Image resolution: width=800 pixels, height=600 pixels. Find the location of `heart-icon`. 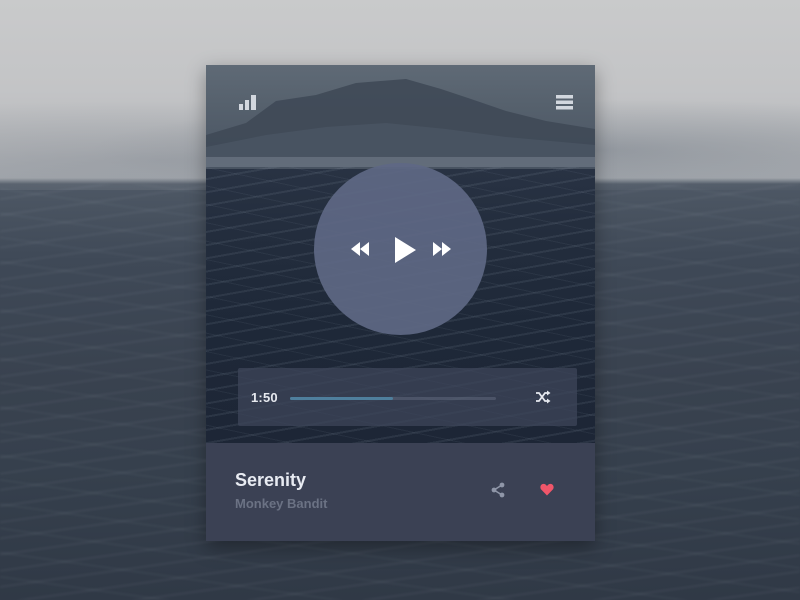

heart-icon is located at coordinates (547, 489).